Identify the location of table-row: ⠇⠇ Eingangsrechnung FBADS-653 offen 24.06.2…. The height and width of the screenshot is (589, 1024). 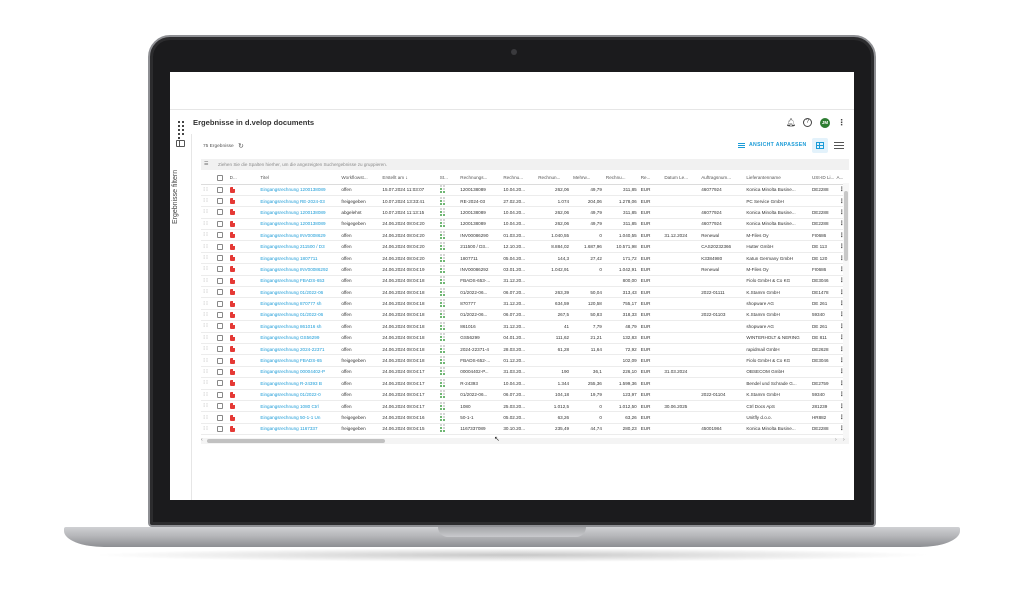
(525, 281).